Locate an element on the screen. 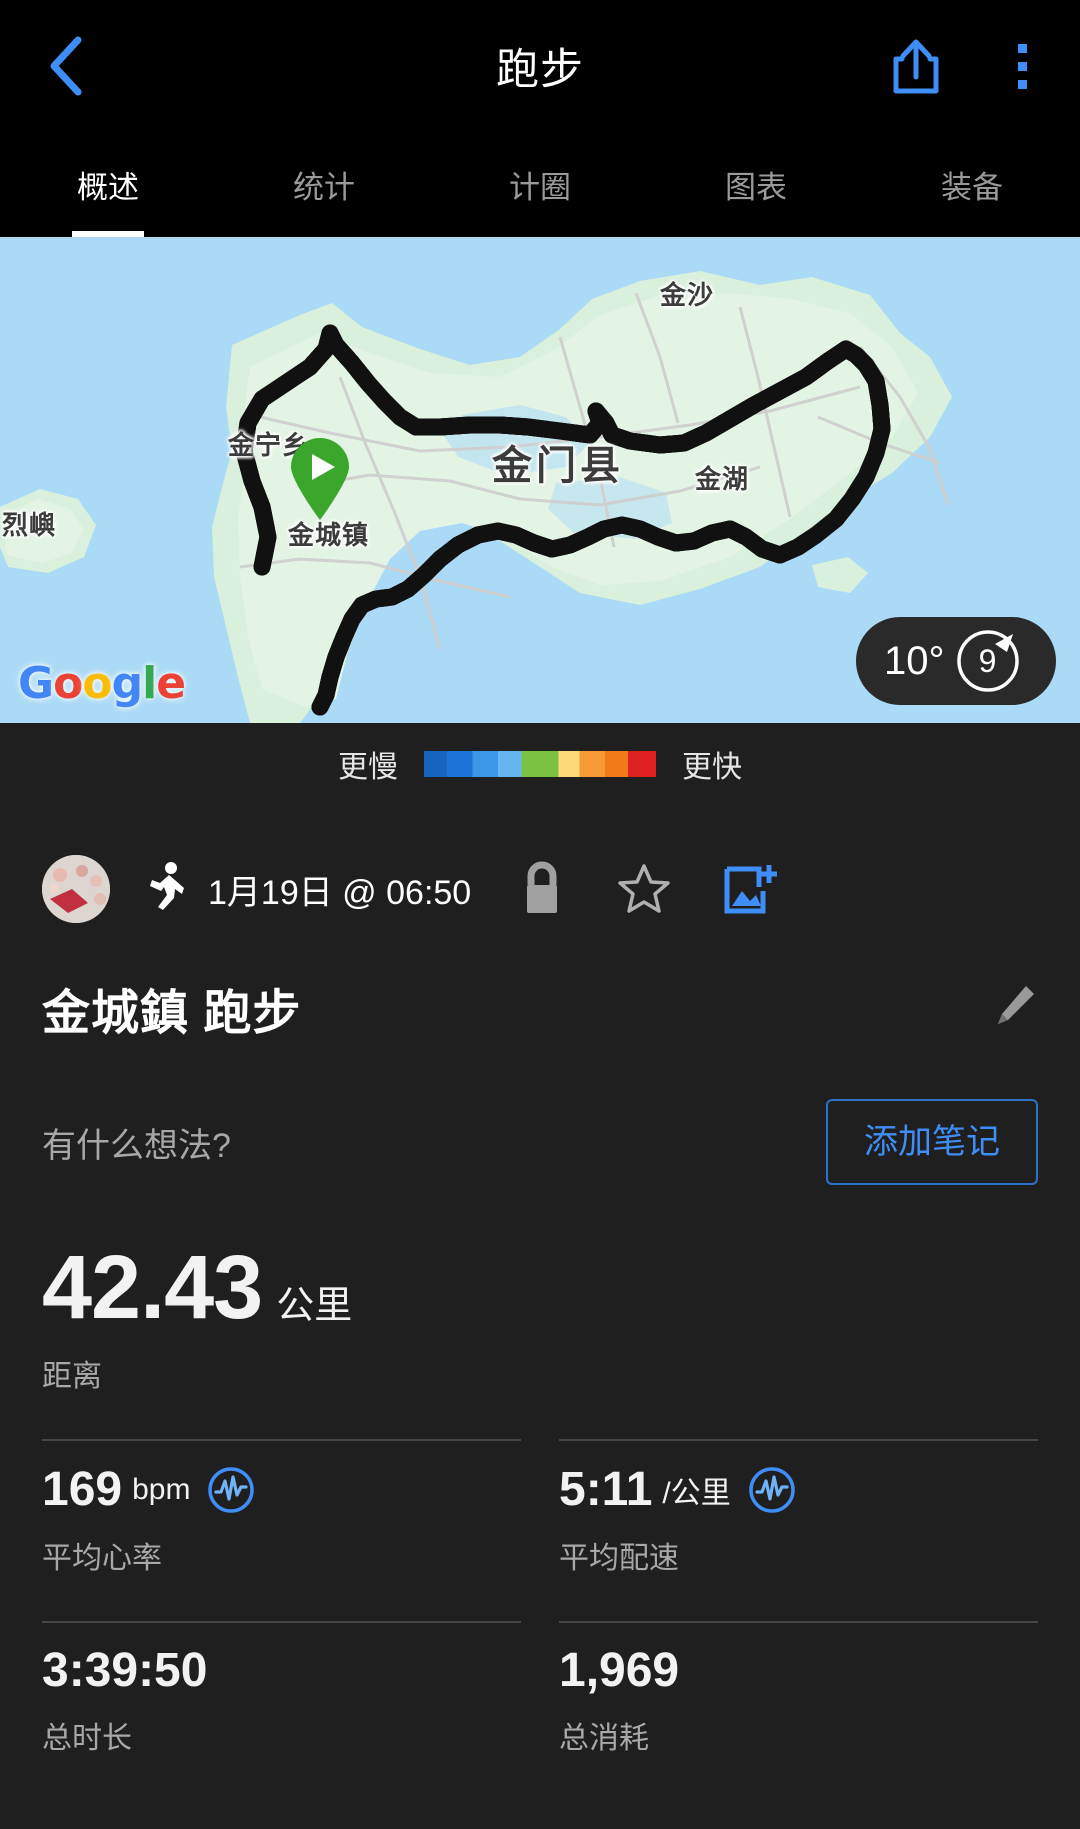  legend-gradient-bar is located at coordinates (540, 764).